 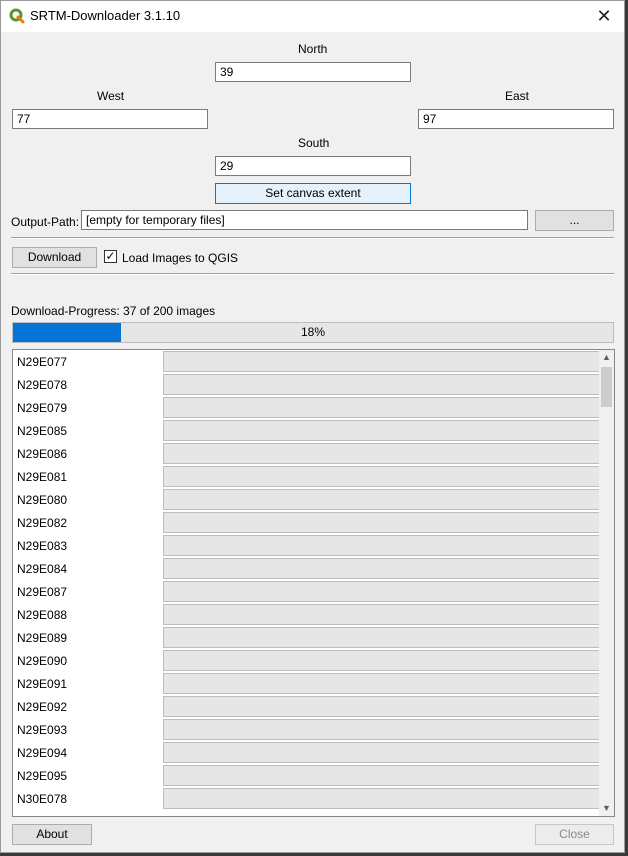 I want to click on tile-row: N29E091, so click(x=307, y=683).